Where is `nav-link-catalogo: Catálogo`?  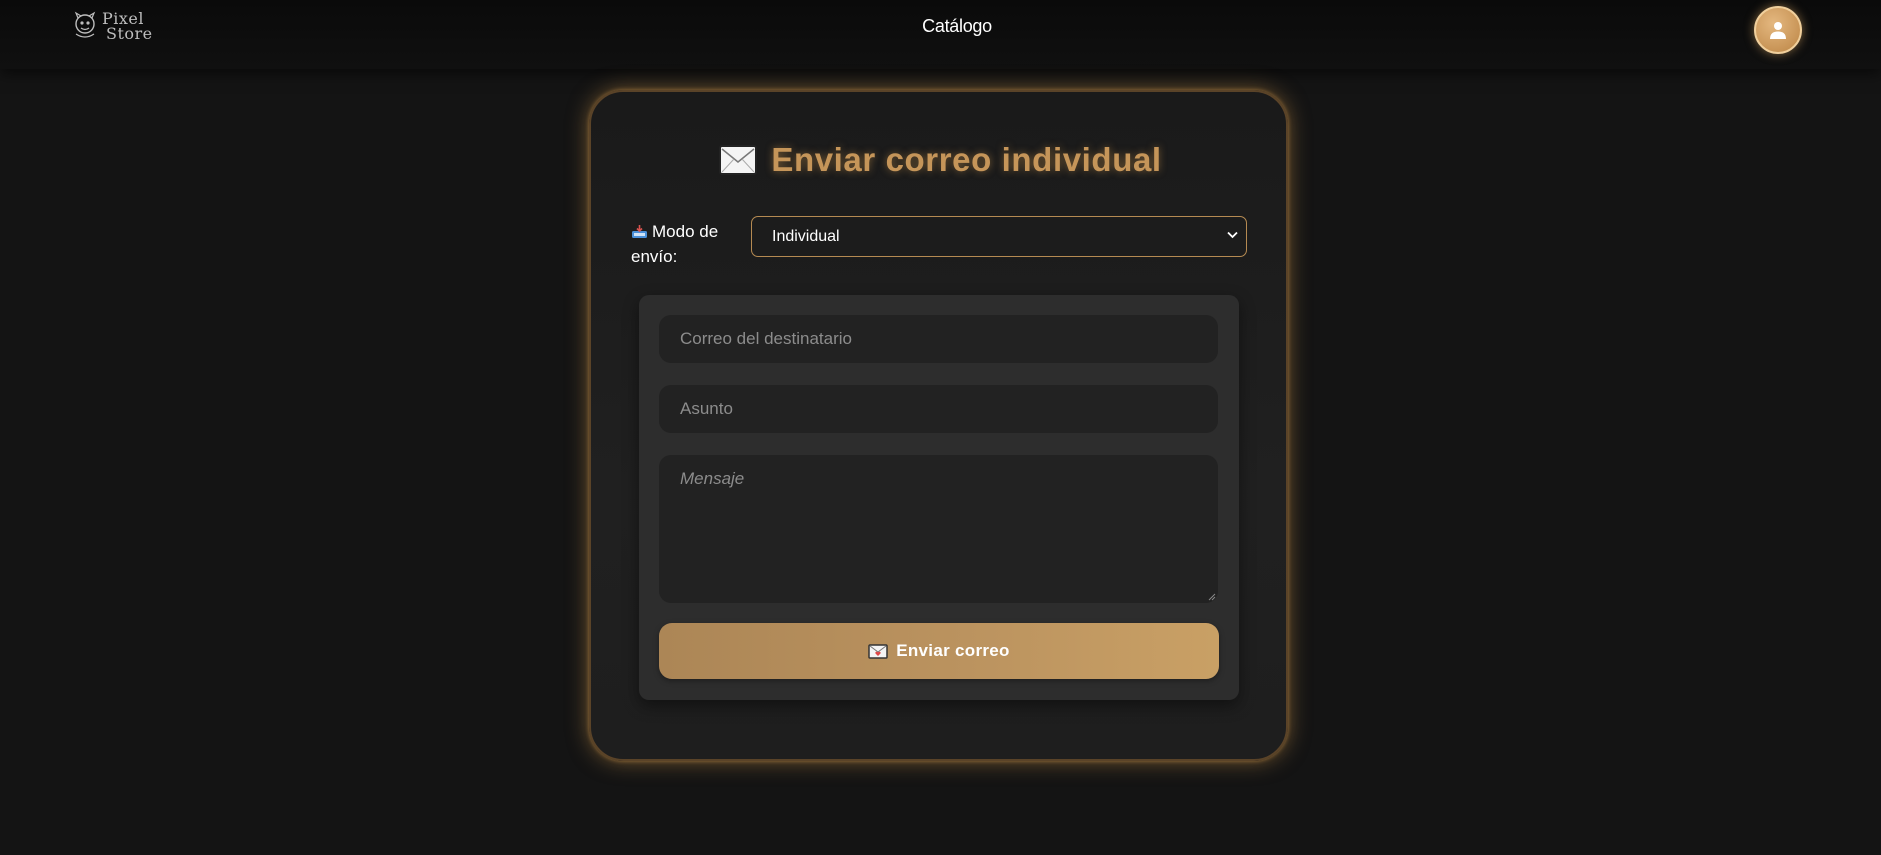
nav-link-catalogo: Catálogo is located at coordinates (957, 28).